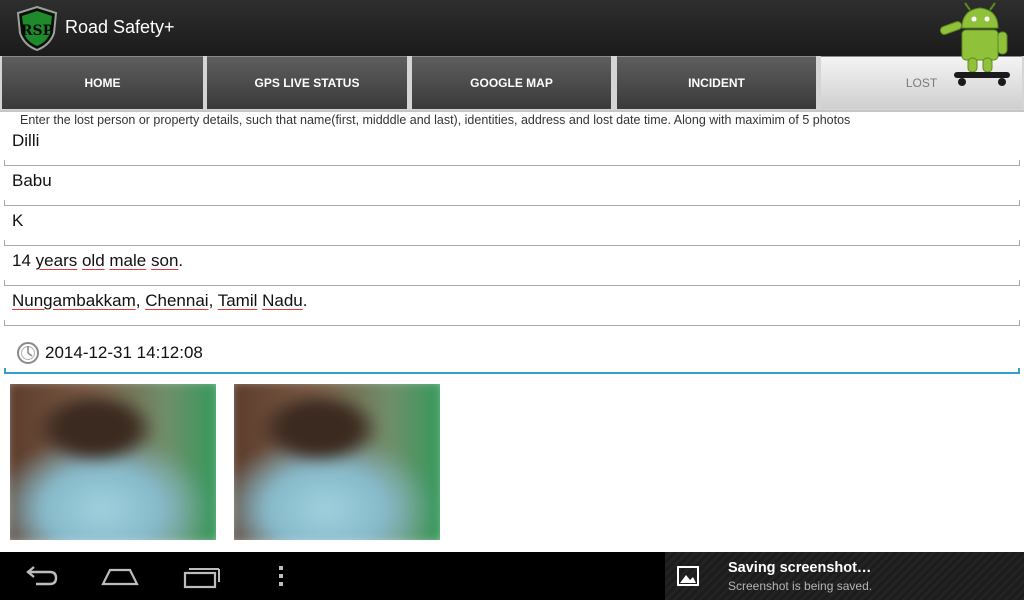 The height and width of the screenshot is (600, 1024). Describe the element at coordinates (282, 576) in the screenshot. I see `overflow-menu-icon` at that location.